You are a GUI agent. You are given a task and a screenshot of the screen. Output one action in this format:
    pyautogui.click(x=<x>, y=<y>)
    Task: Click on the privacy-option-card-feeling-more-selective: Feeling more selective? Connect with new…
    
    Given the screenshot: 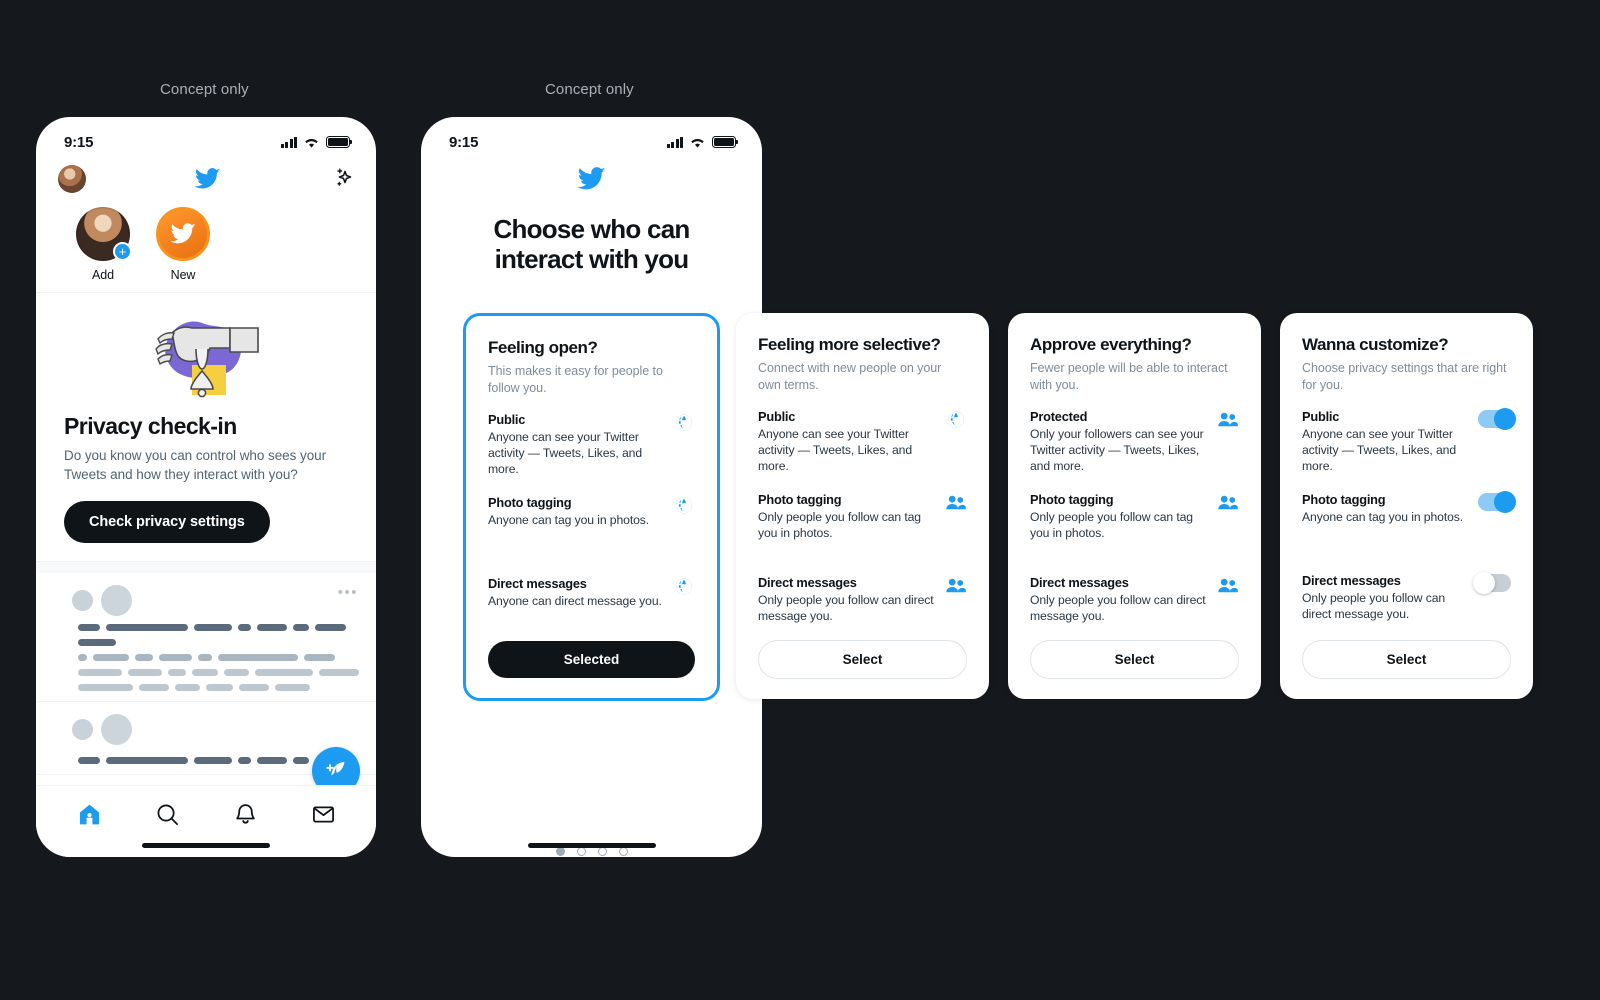 What is the action you would take?
    pyautogui.click(x=862, y=506)
    